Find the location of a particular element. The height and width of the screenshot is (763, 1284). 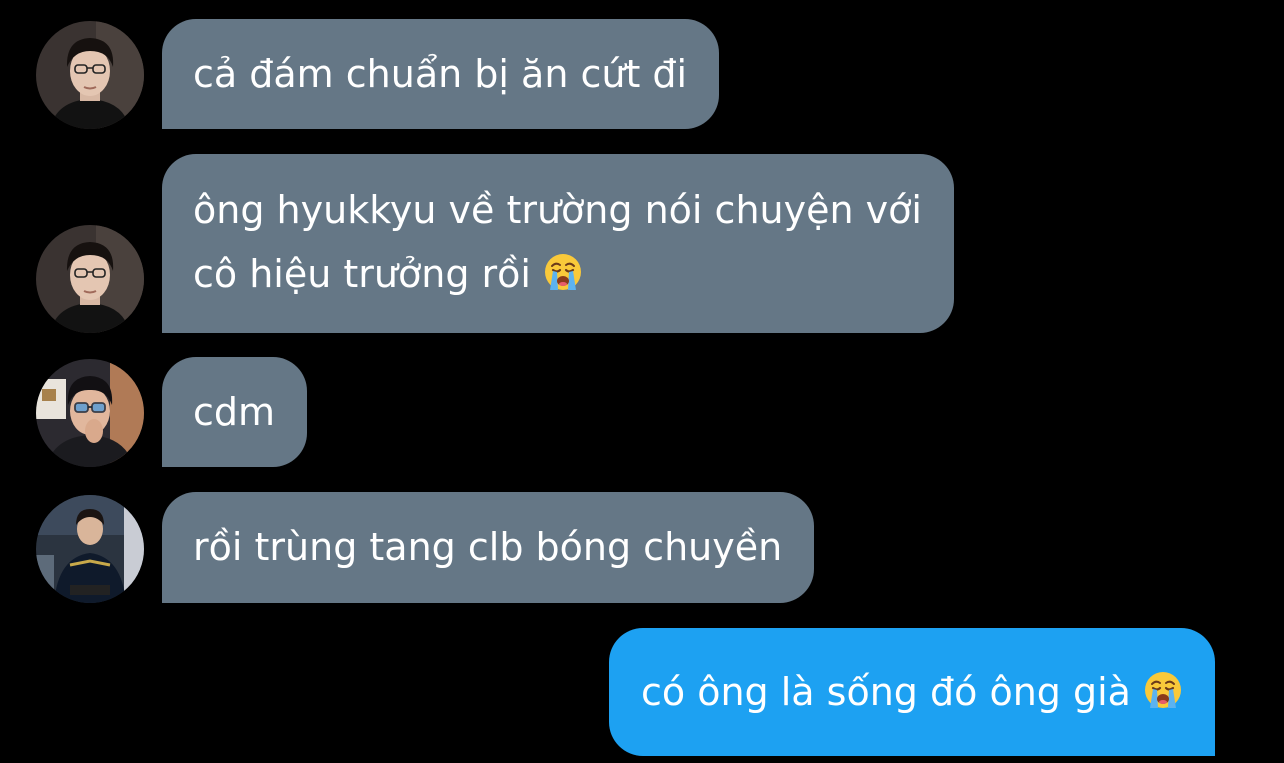

message-text: rồi trùng tang clb bóng chuyền is located at coordinates (488, 547).